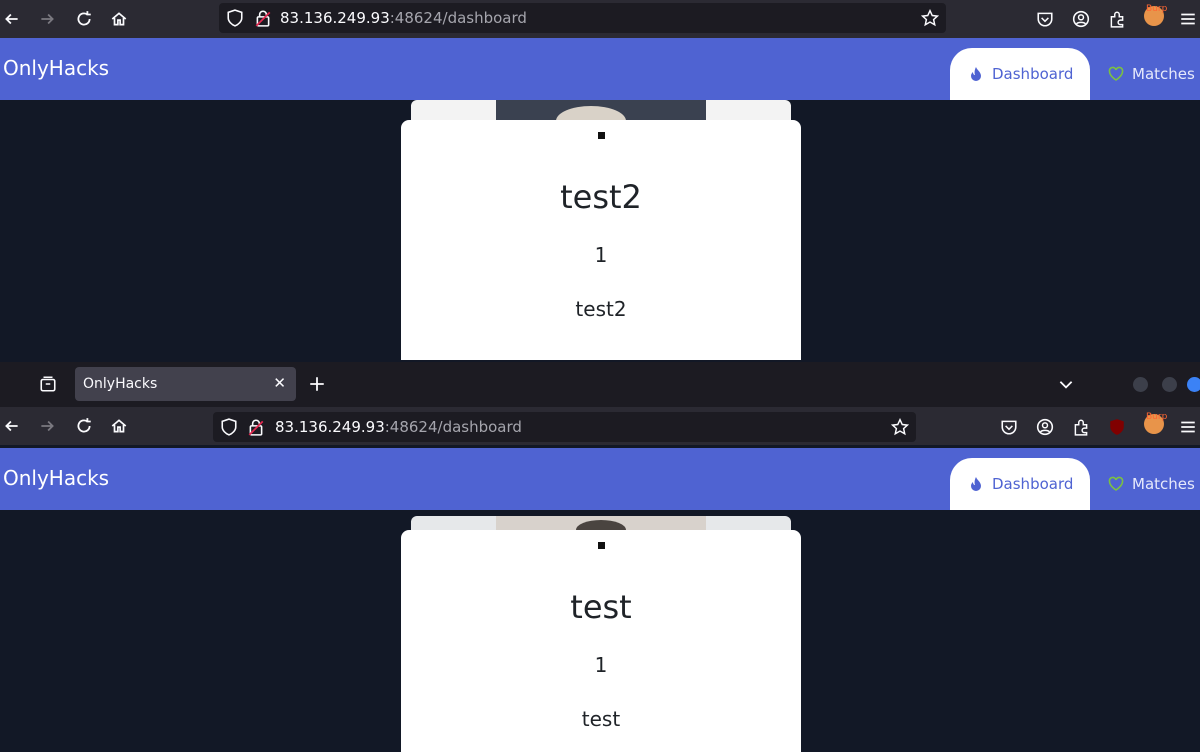 This screenshot has height=752, width=1200. What do you see at coordinates (601, 240) in the screenshot?
I see `profile-card: test2 1 test2` at bounding box center [601, 240].